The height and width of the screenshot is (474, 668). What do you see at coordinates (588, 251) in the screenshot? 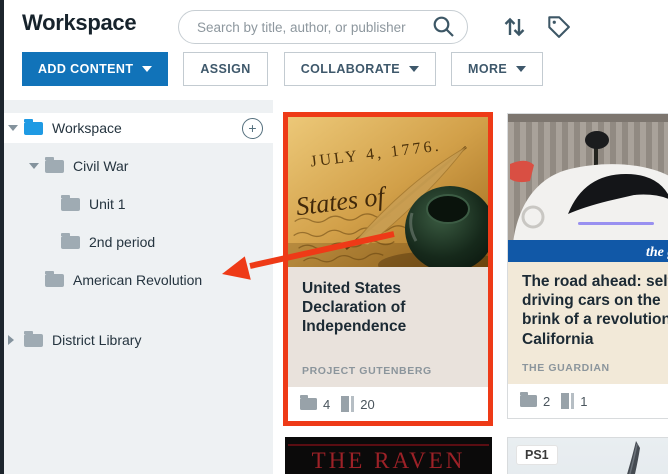
I see `guardian-banner` at bounding box center [588, 251].